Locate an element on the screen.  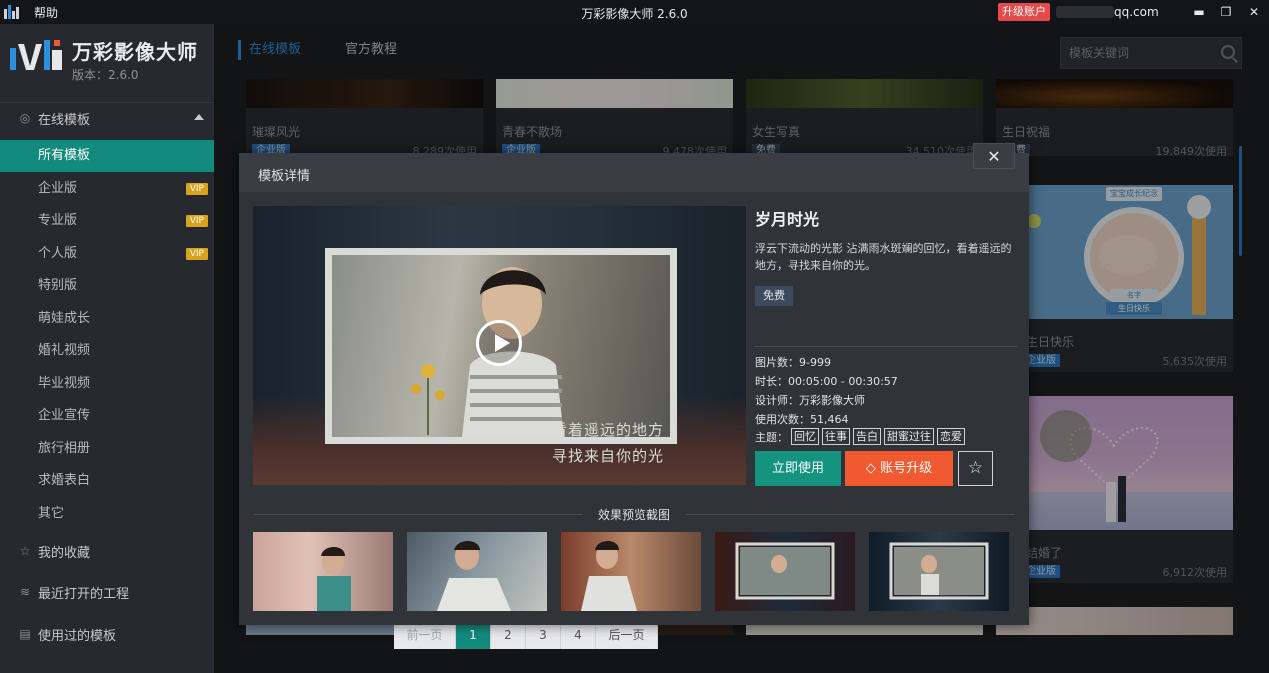
topics-label: 主题： is located at coordinates (771, 437).